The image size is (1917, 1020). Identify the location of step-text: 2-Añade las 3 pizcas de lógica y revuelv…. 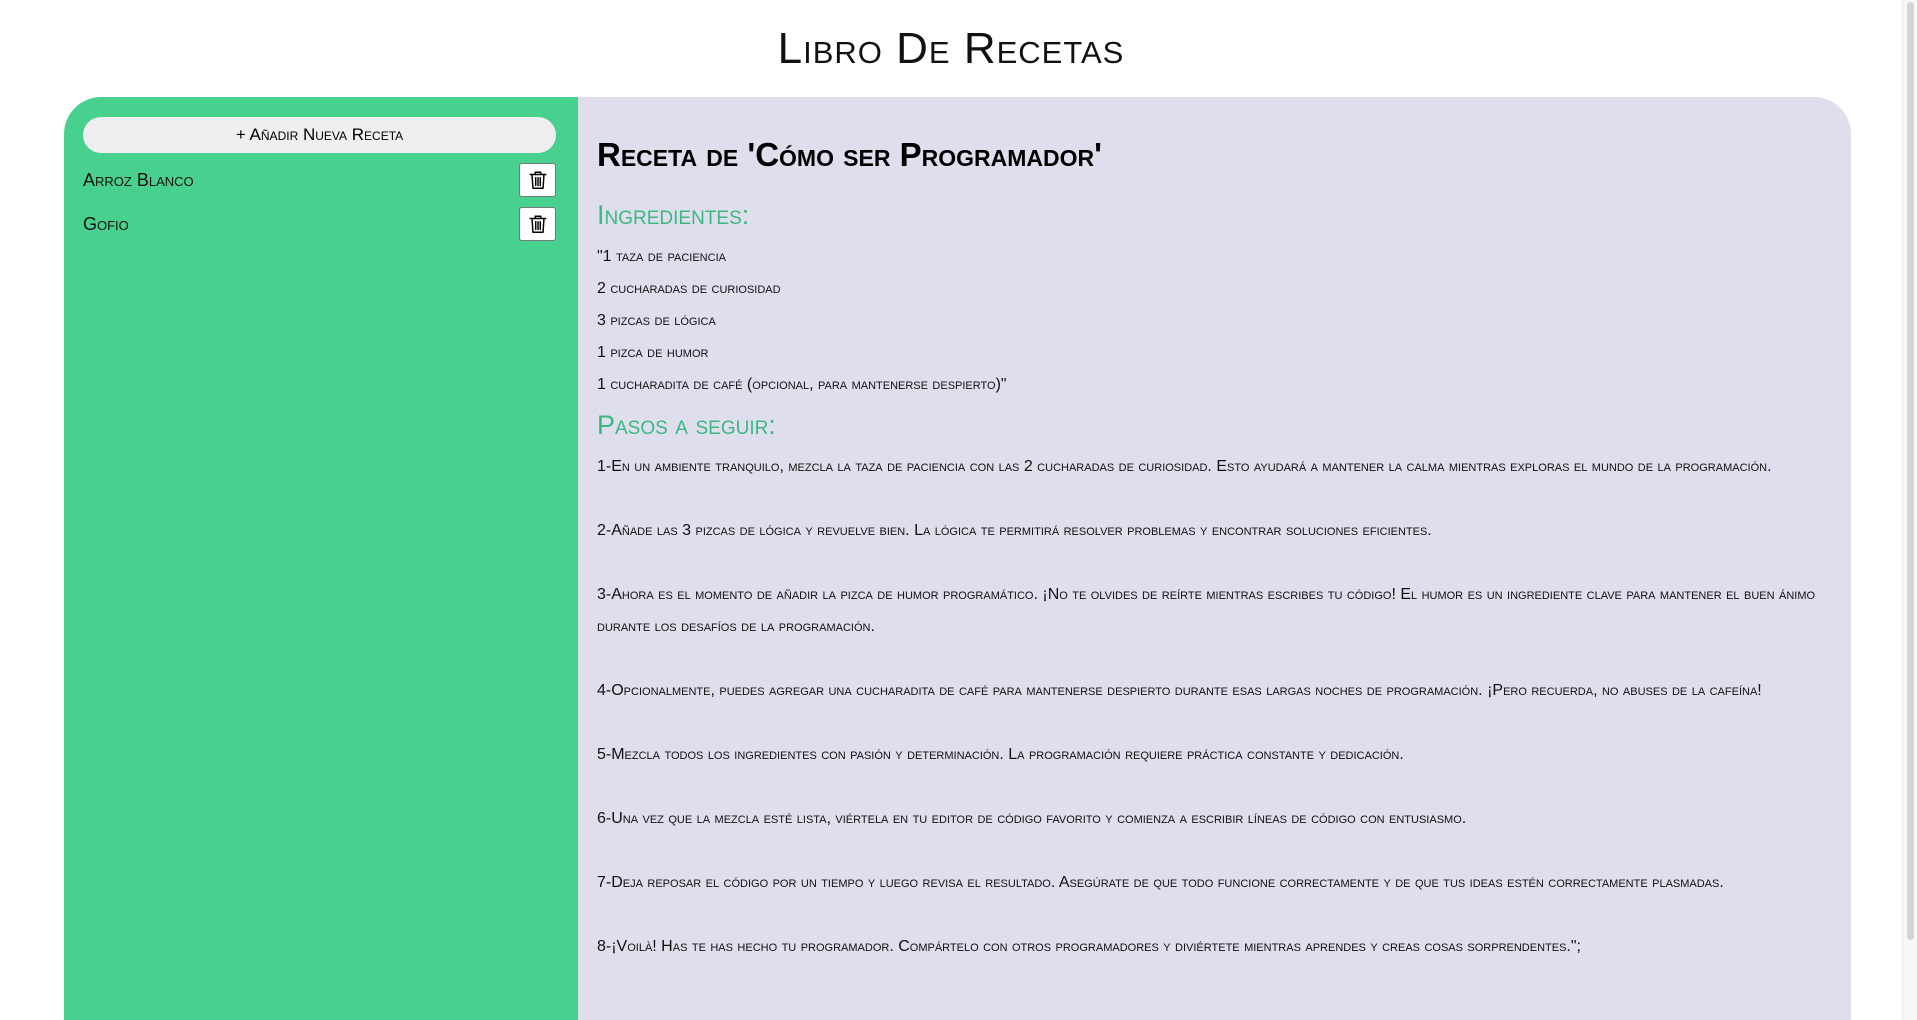
(1014, 530).